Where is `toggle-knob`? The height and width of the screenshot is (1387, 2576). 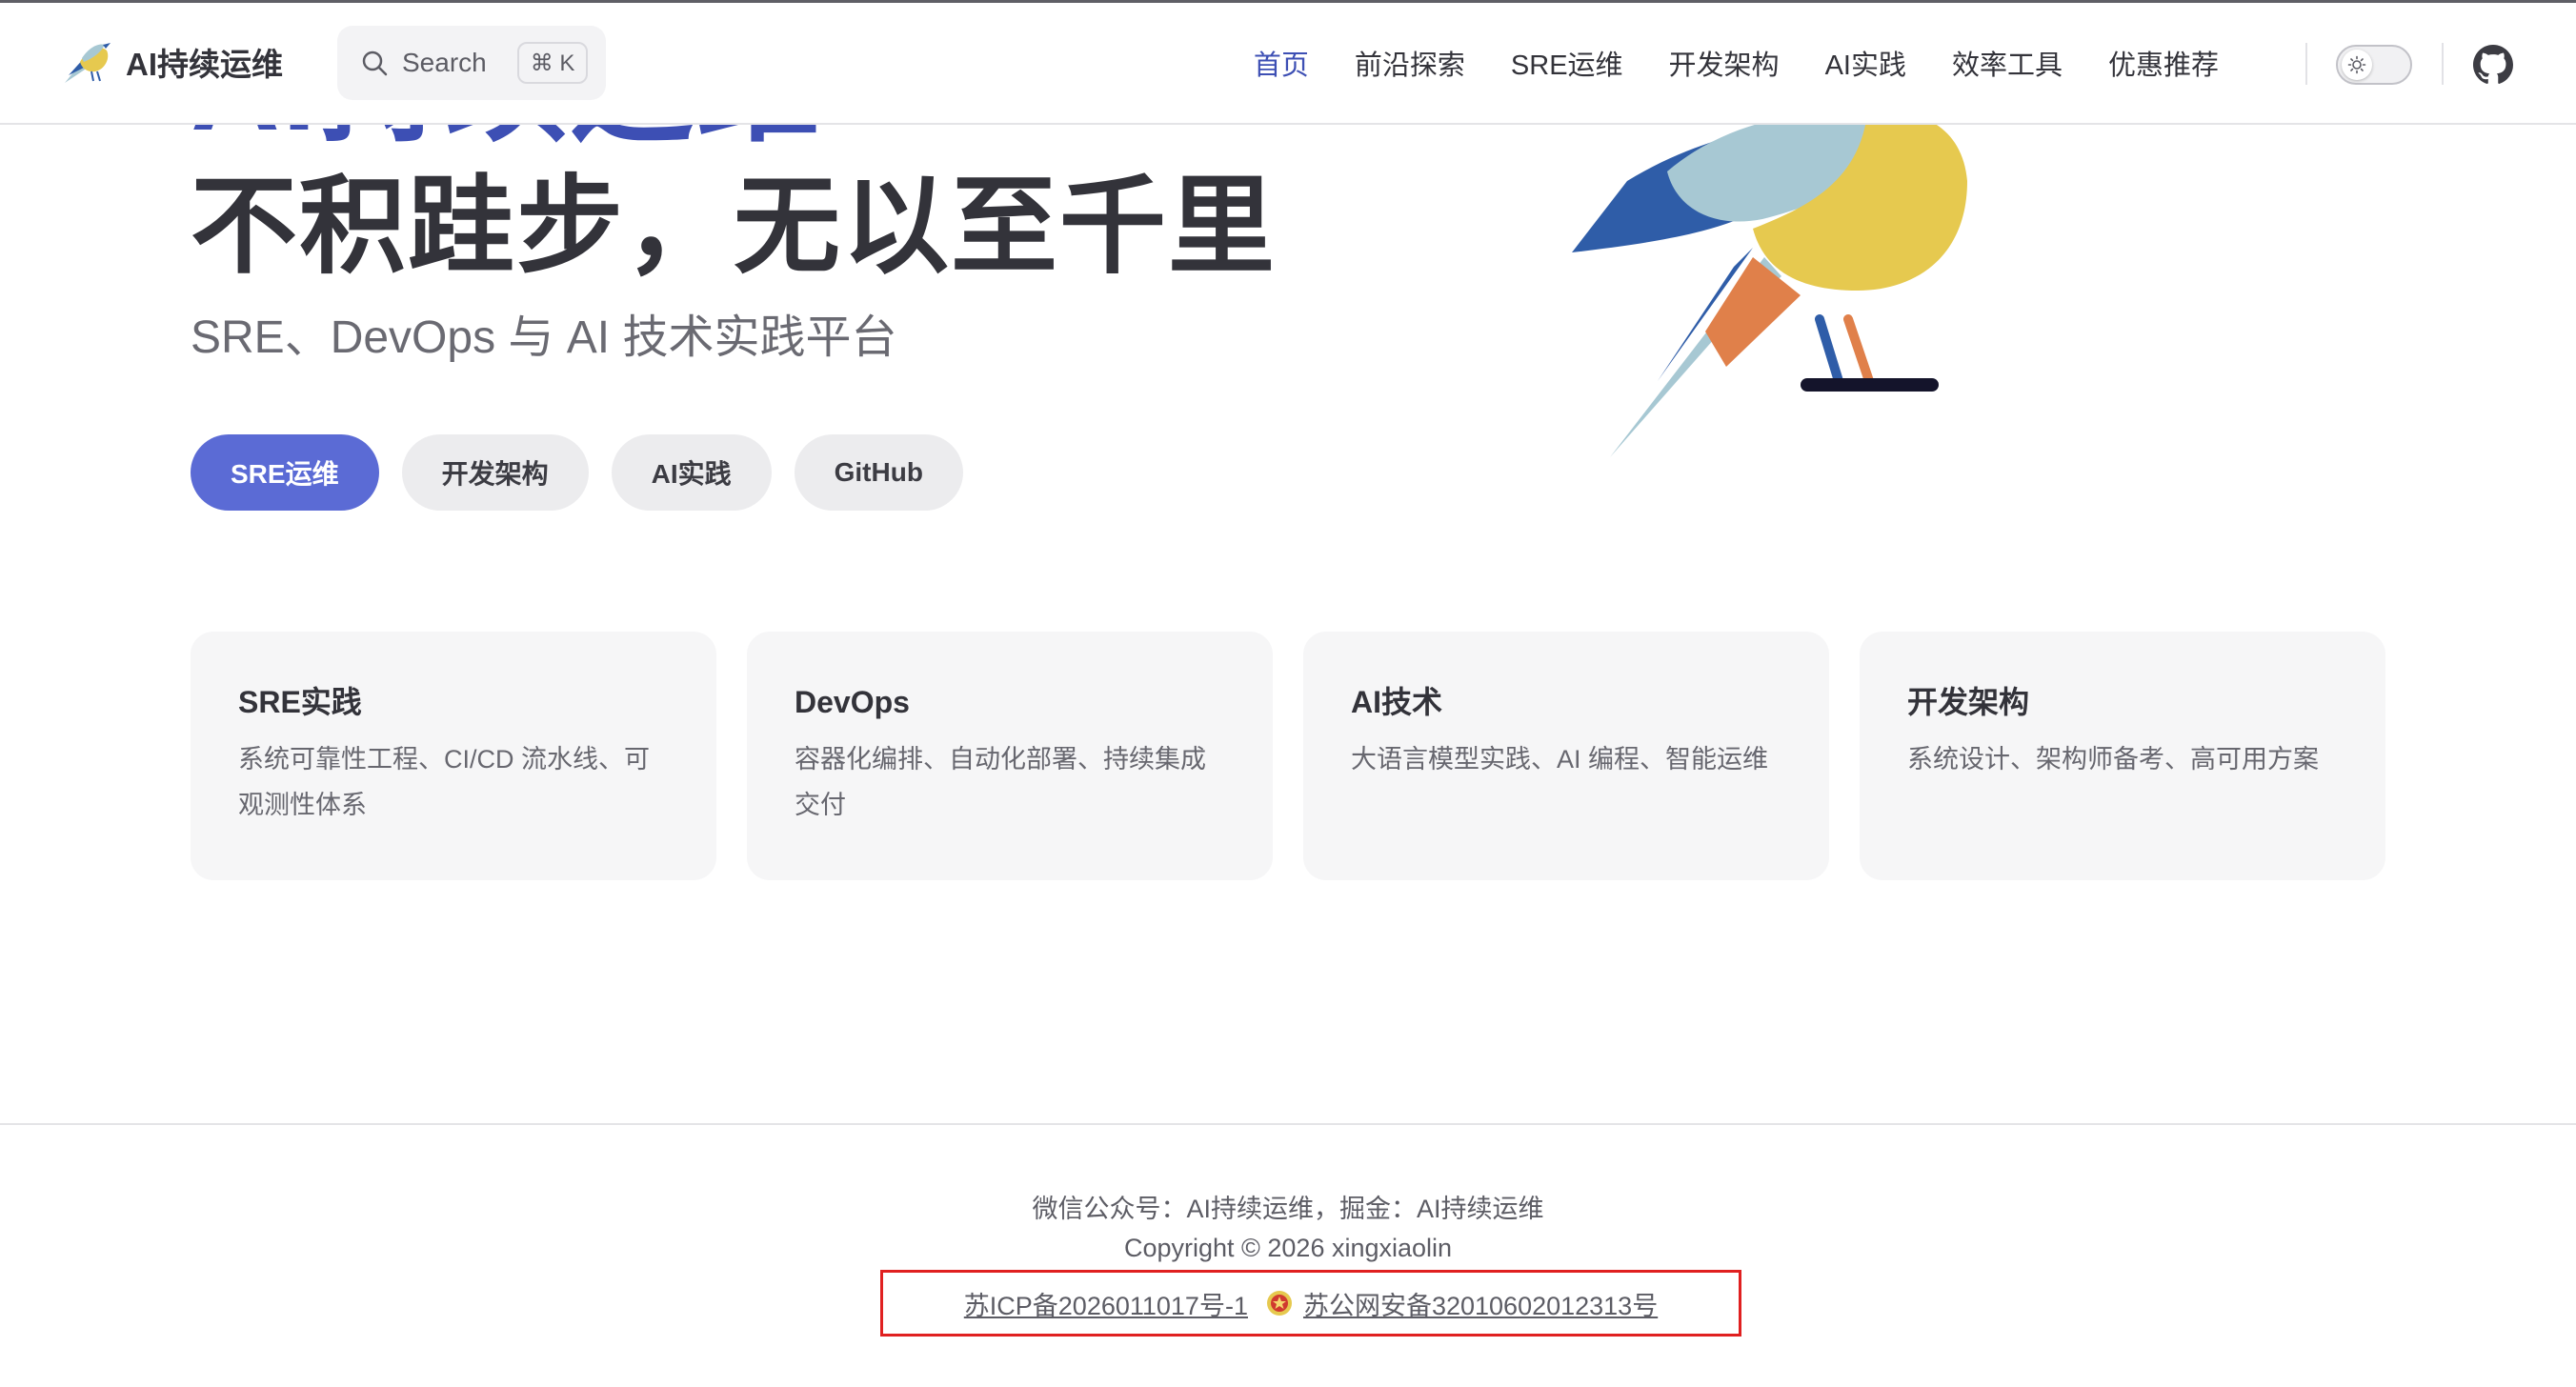
toggle-knob is located at coordinates (2357, 65).